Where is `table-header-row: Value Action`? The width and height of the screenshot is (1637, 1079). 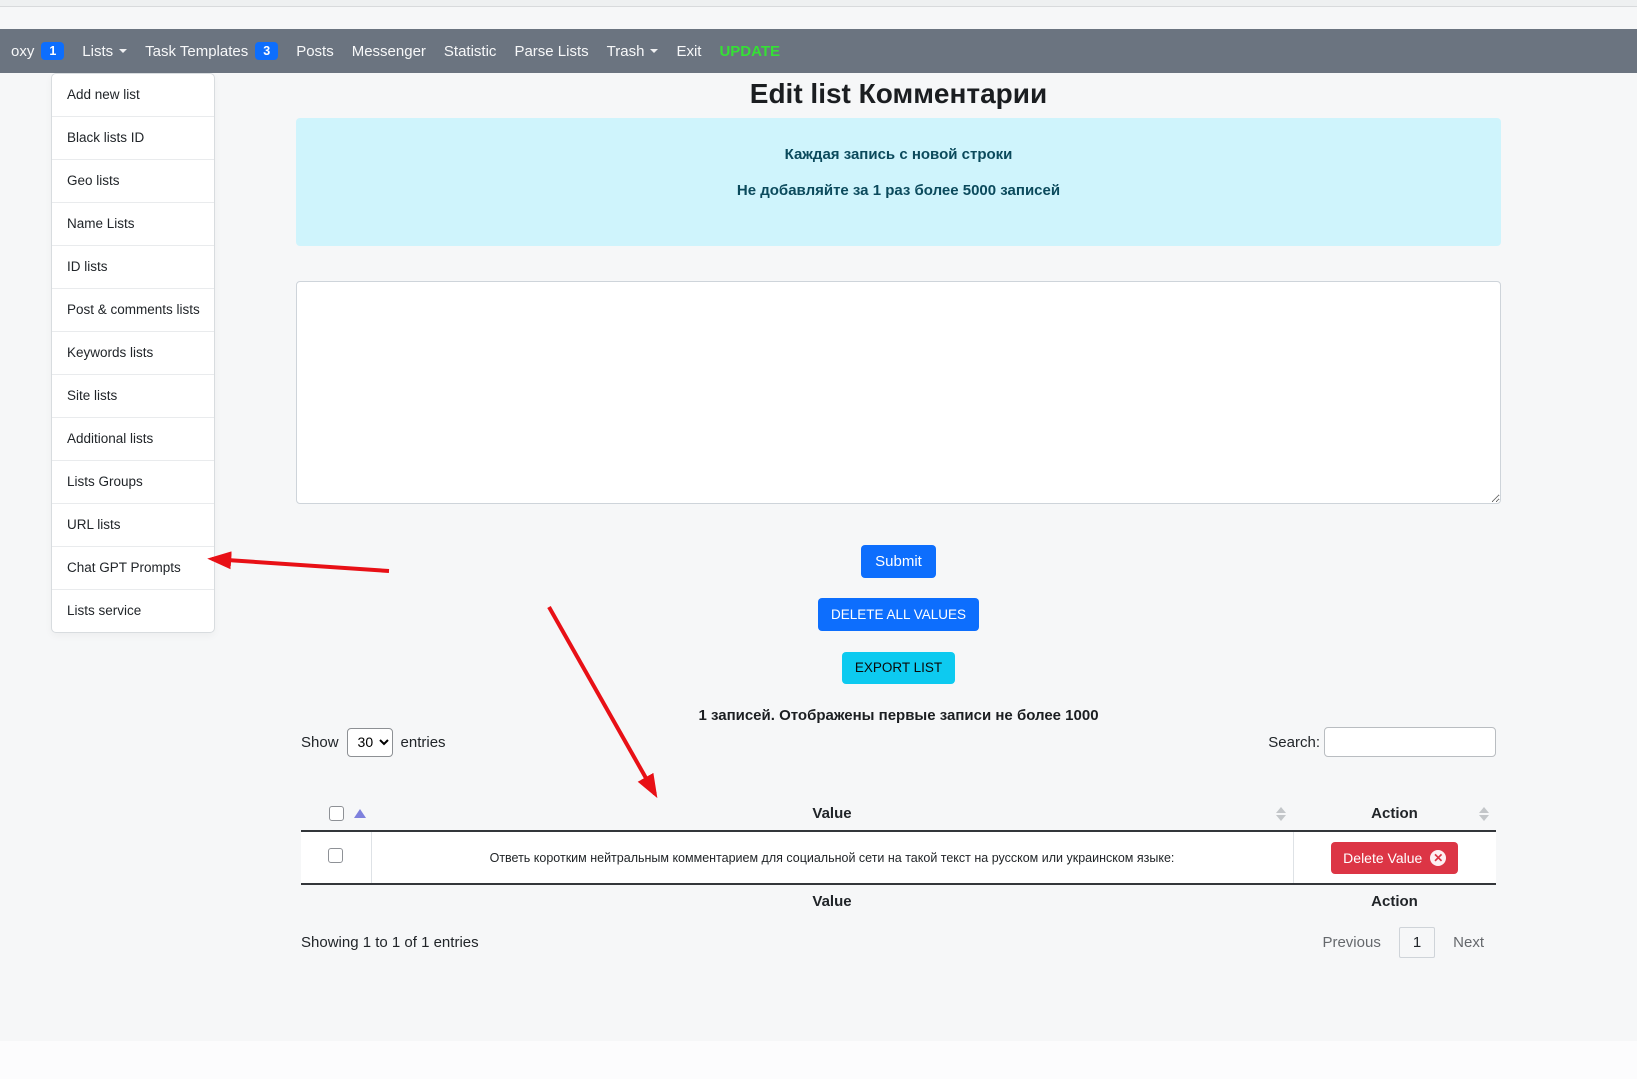 table-header-row: Value Action is located at coordinates (898, 814).